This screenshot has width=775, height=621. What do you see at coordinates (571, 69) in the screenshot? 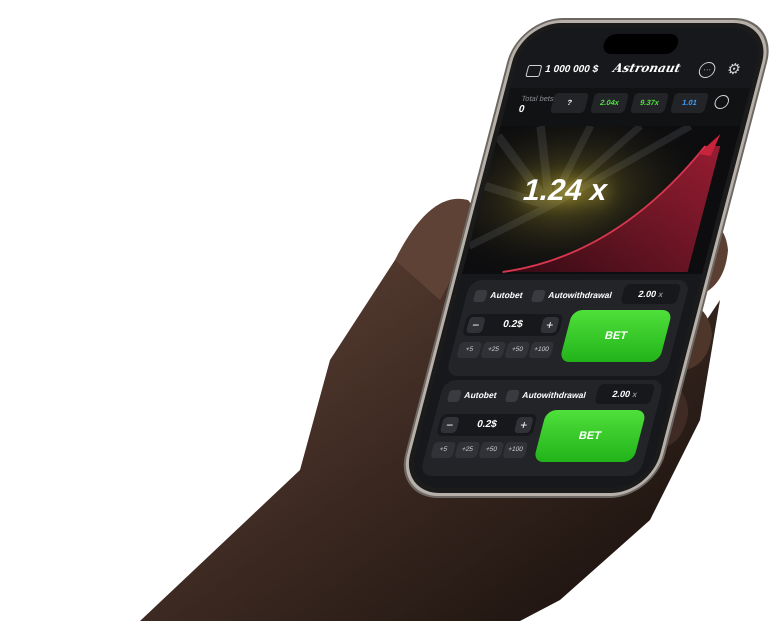
I see `balance-display: 1 000 000 $` at bounding box center [571, 69].